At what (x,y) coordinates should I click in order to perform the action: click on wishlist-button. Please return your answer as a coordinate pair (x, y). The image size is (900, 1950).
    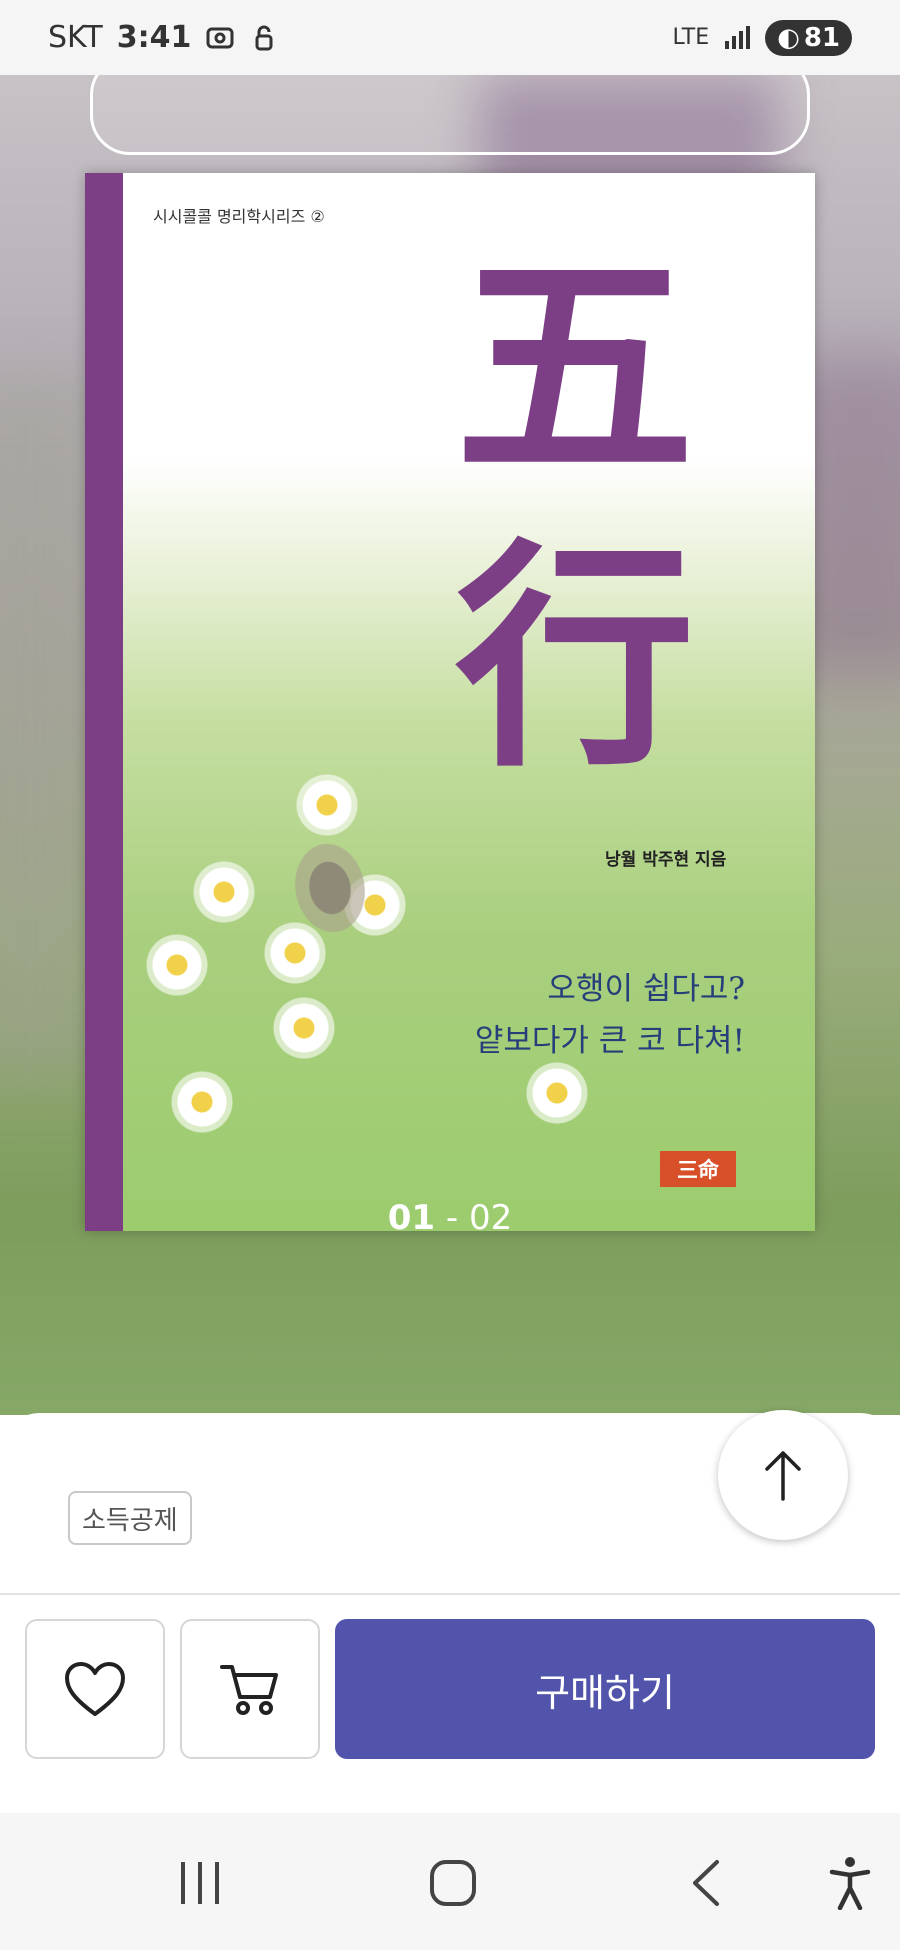
    Looking at the image, I should click on (95, 1689).